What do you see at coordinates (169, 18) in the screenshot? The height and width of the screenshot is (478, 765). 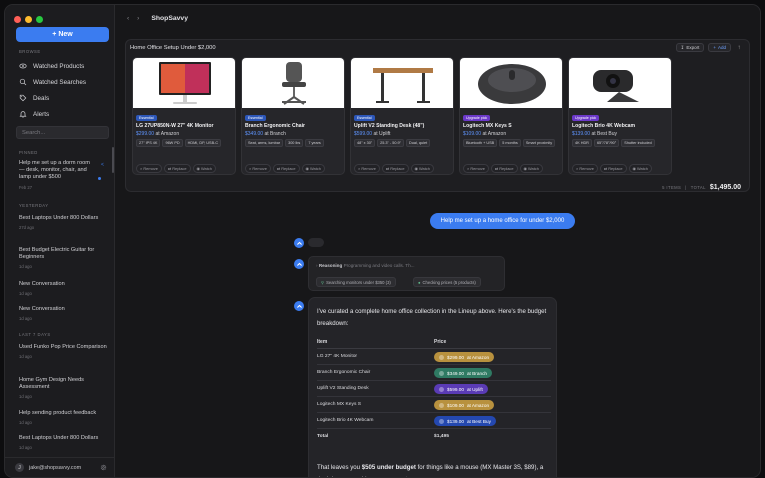 I see `app-title: ShopSavvy` at bounding box center [169, 18].